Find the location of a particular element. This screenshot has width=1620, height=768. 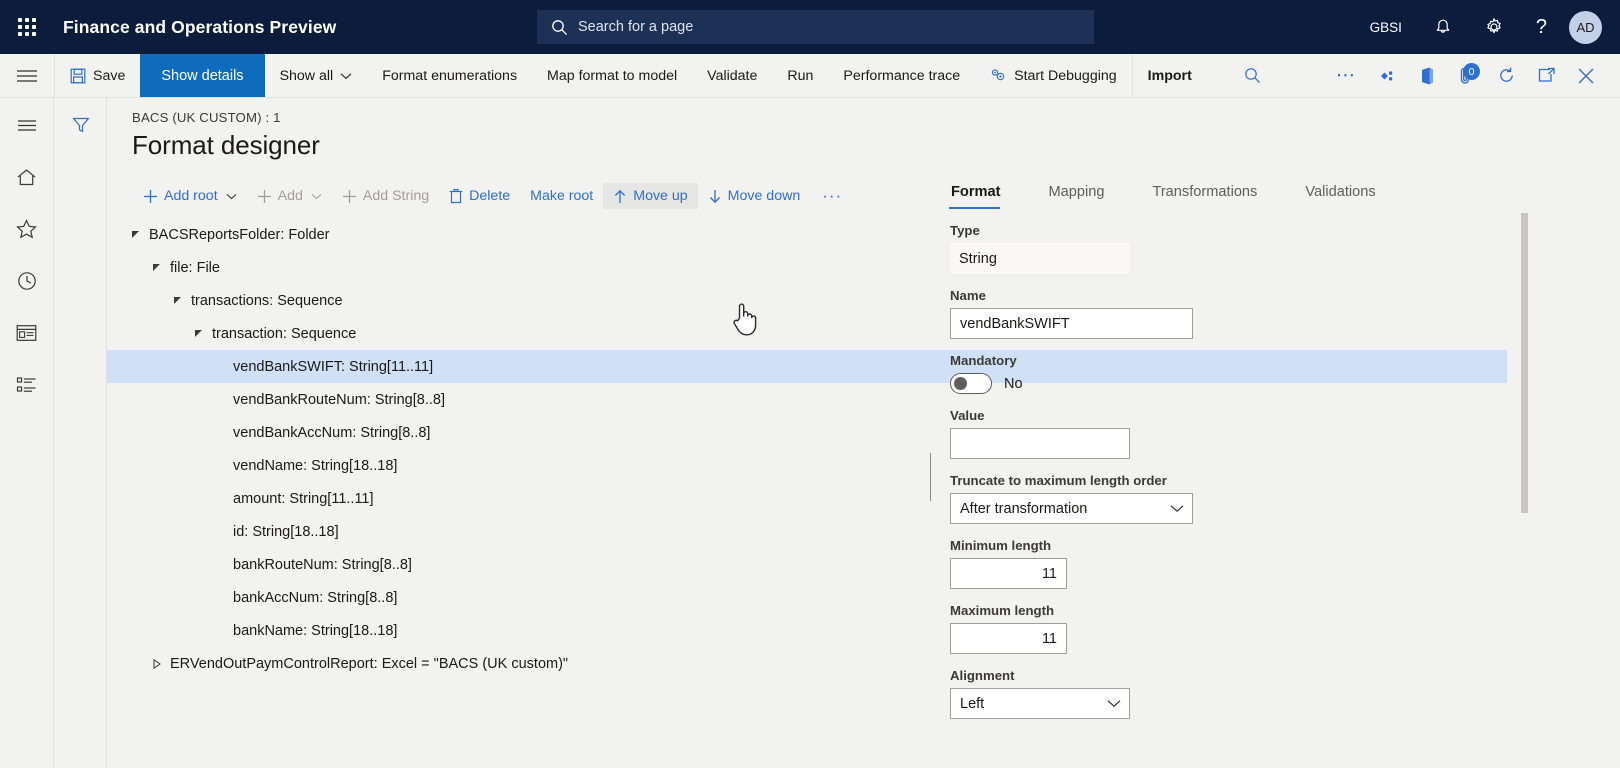

format-enumerations-button: Format enumerations is located at coordinates (449, 75).